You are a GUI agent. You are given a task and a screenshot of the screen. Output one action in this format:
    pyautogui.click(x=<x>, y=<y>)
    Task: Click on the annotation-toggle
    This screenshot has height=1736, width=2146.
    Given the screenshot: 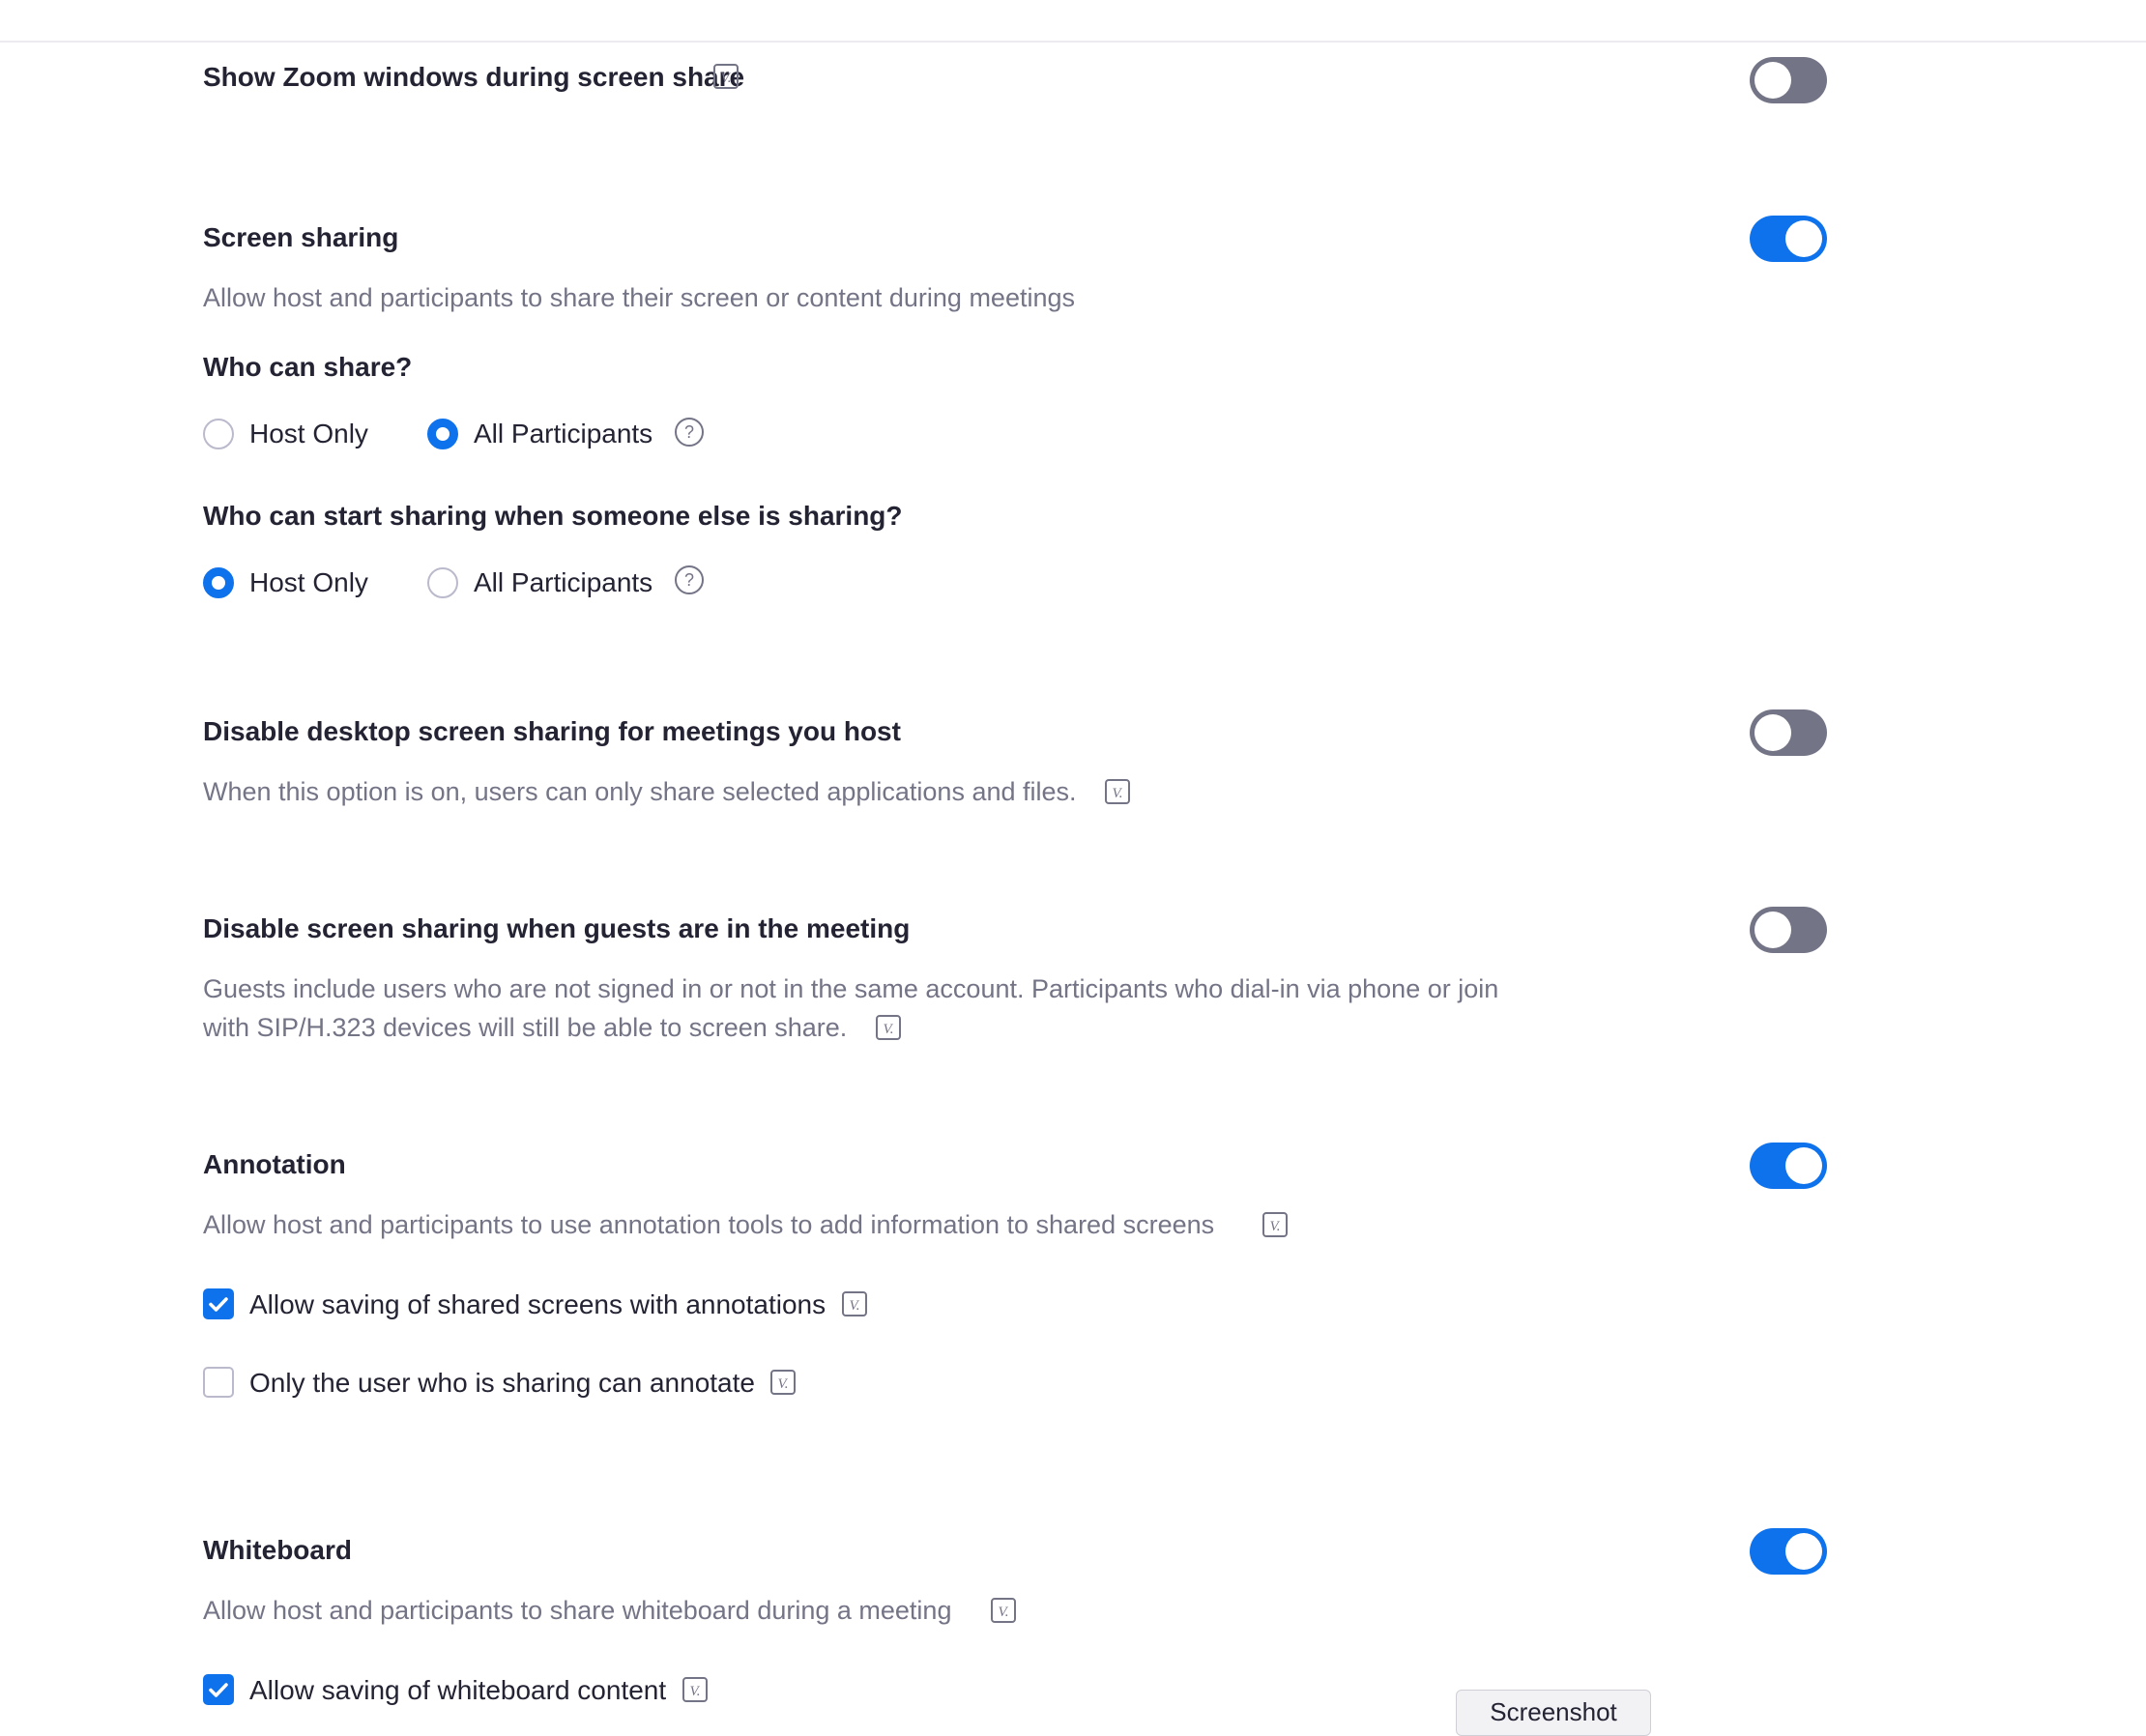 What is the action you would take?
    pyautogui.click(x=1788, y=1166)
    